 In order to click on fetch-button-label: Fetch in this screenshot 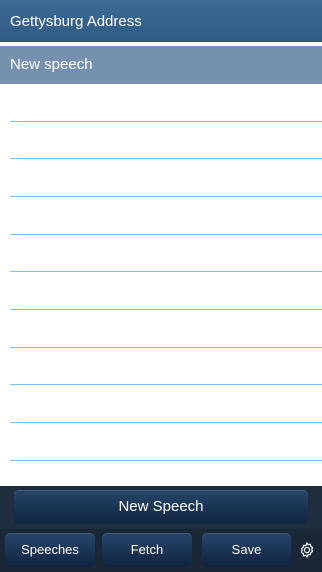, I will do `click(147, 549)`.